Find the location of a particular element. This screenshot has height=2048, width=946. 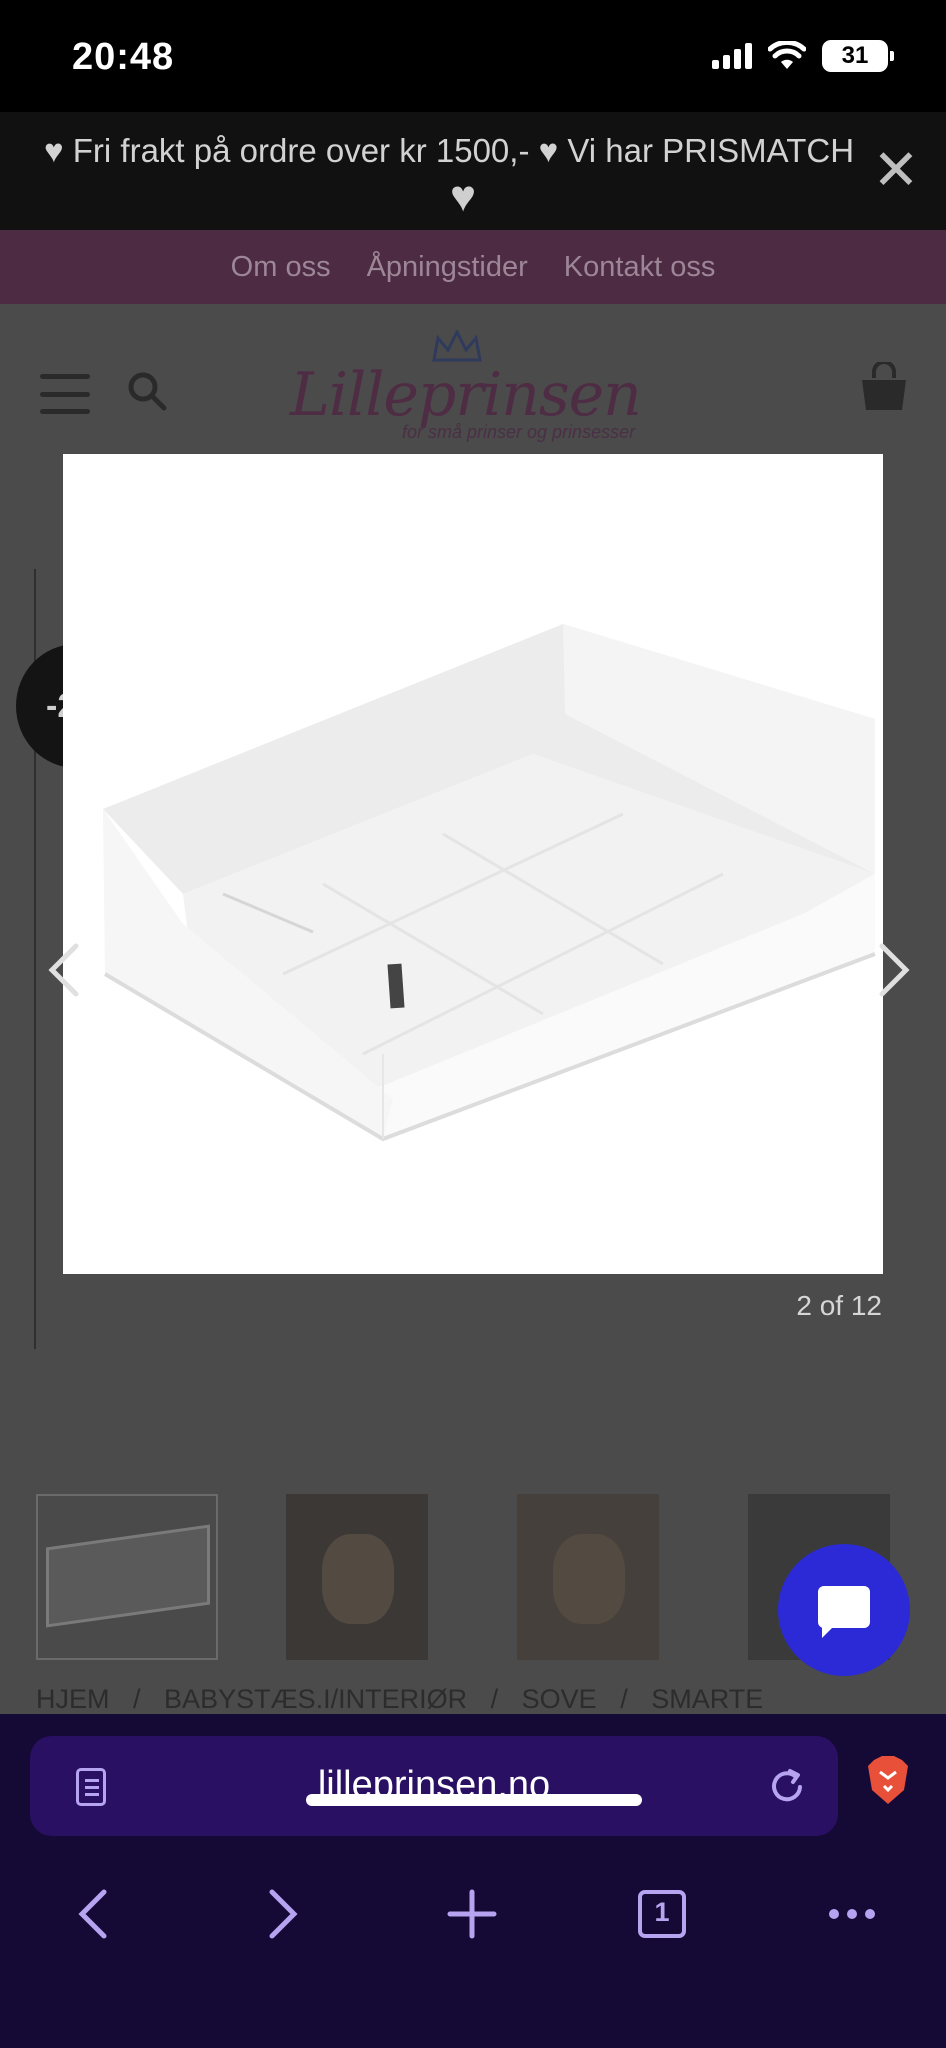

nav-link-apningstider: Åpningstider is located at coordinates (447, 267).